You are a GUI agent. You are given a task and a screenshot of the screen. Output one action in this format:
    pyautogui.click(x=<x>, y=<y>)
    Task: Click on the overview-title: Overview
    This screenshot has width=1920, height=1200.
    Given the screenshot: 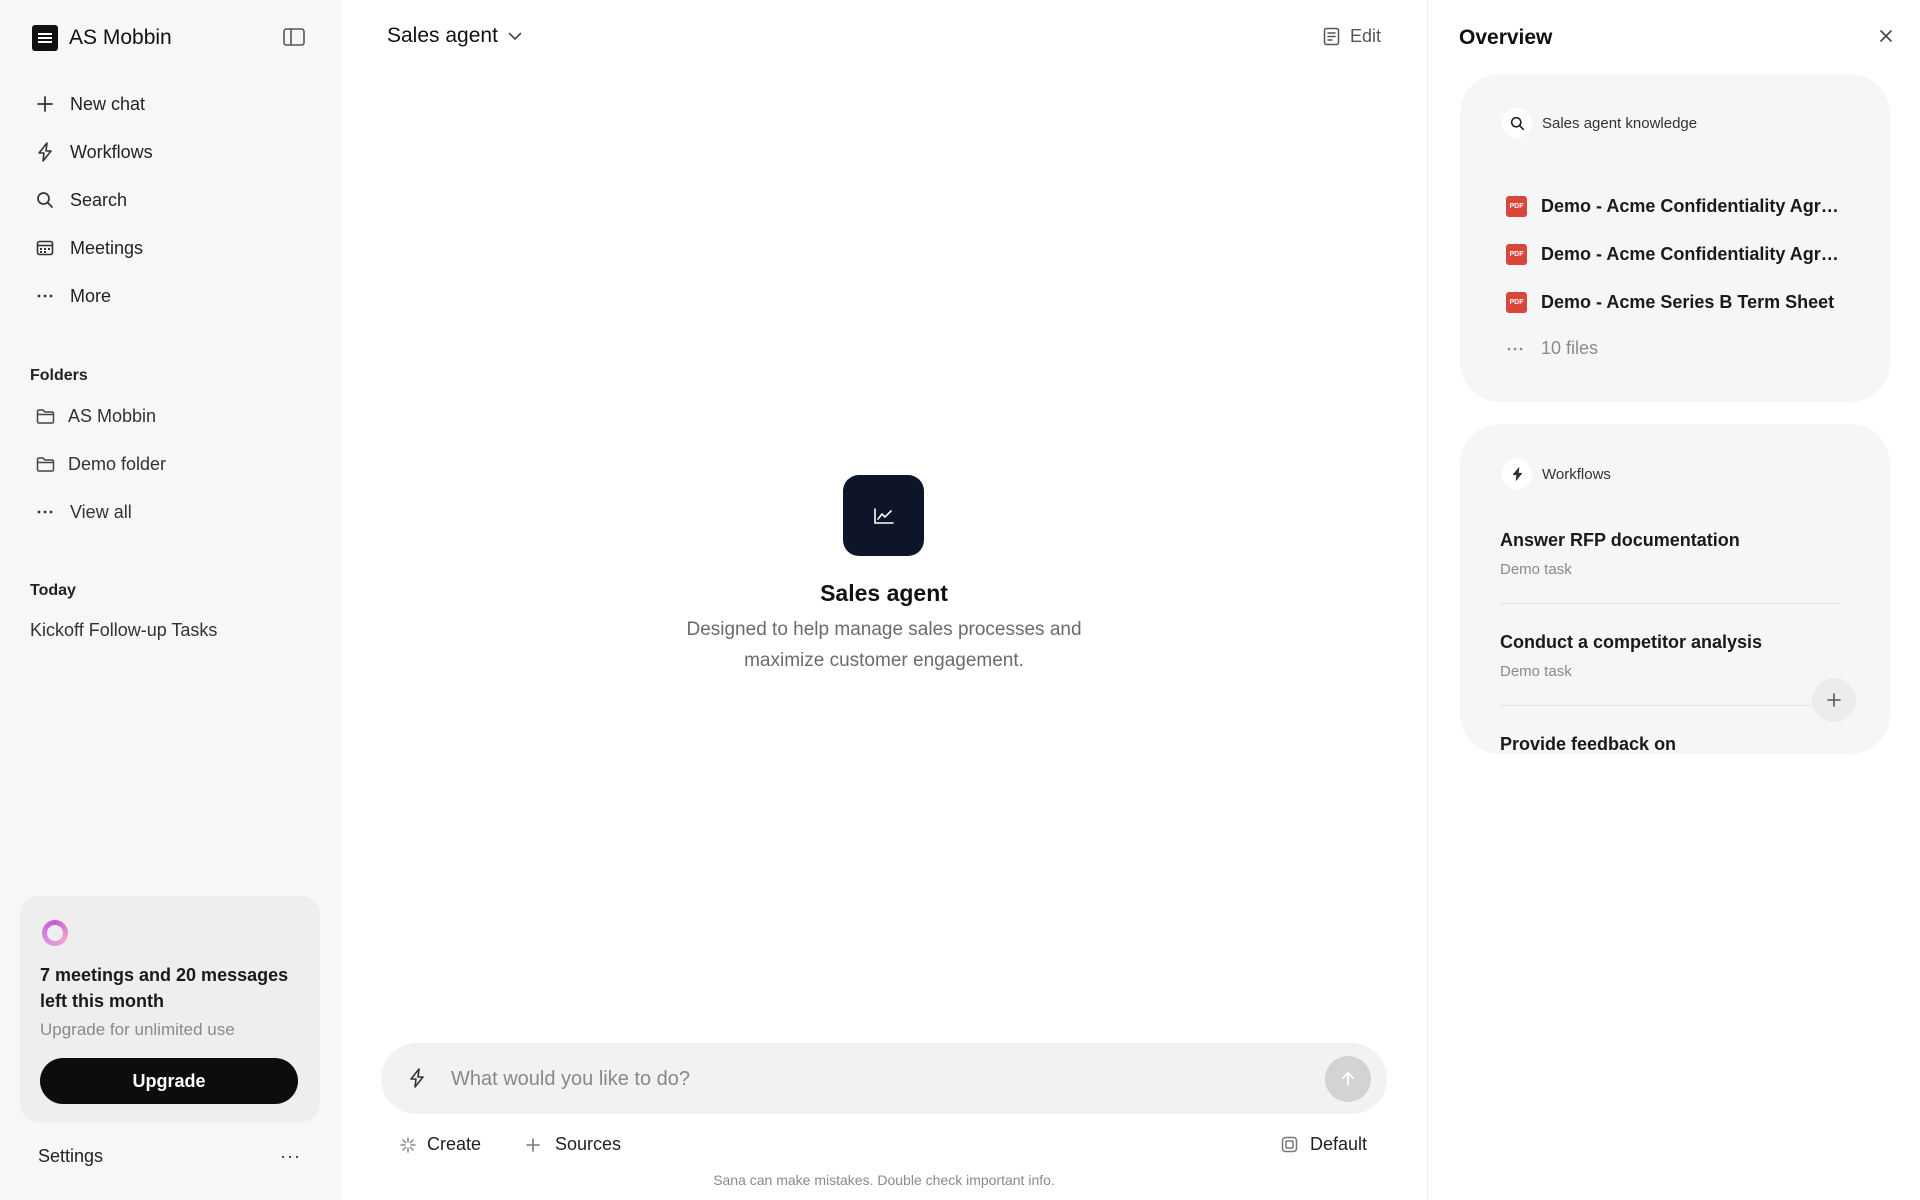 What is the action you would take?
    pyautogui.click(x=1506, y=37)
    